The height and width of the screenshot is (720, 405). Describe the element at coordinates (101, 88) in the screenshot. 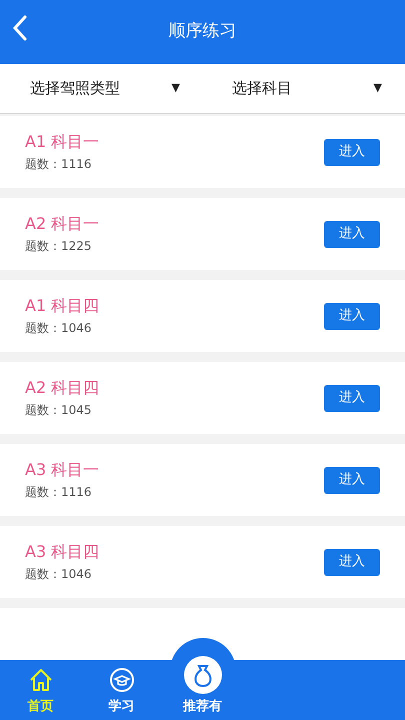

I see `filter-dropdown: 选择驾照类型 ▼` at that location.